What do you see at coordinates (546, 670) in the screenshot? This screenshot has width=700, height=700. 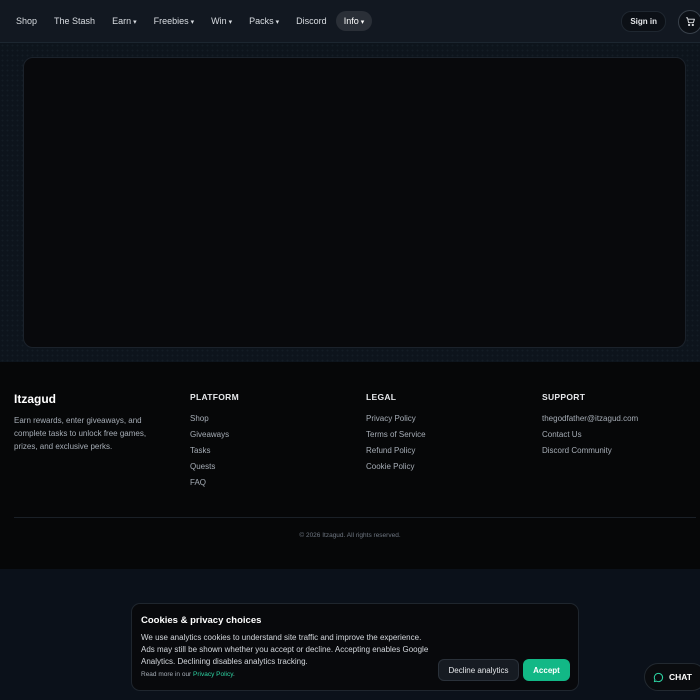 I see `accept-button: Accept` at bounding box center [546, 670].